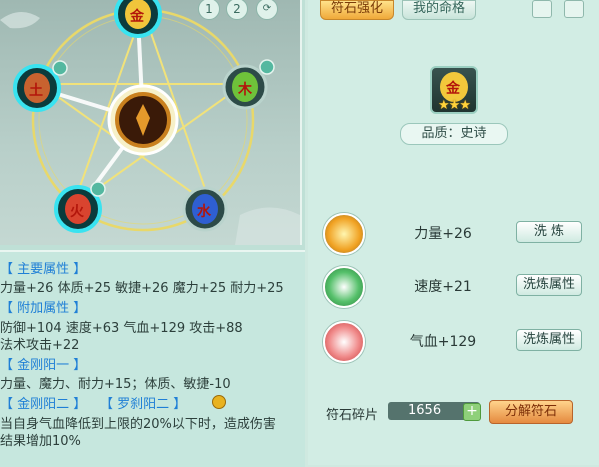  Describe the element at coordinates (344, 287) in the screenshot. I see `speed-icon` at that location.